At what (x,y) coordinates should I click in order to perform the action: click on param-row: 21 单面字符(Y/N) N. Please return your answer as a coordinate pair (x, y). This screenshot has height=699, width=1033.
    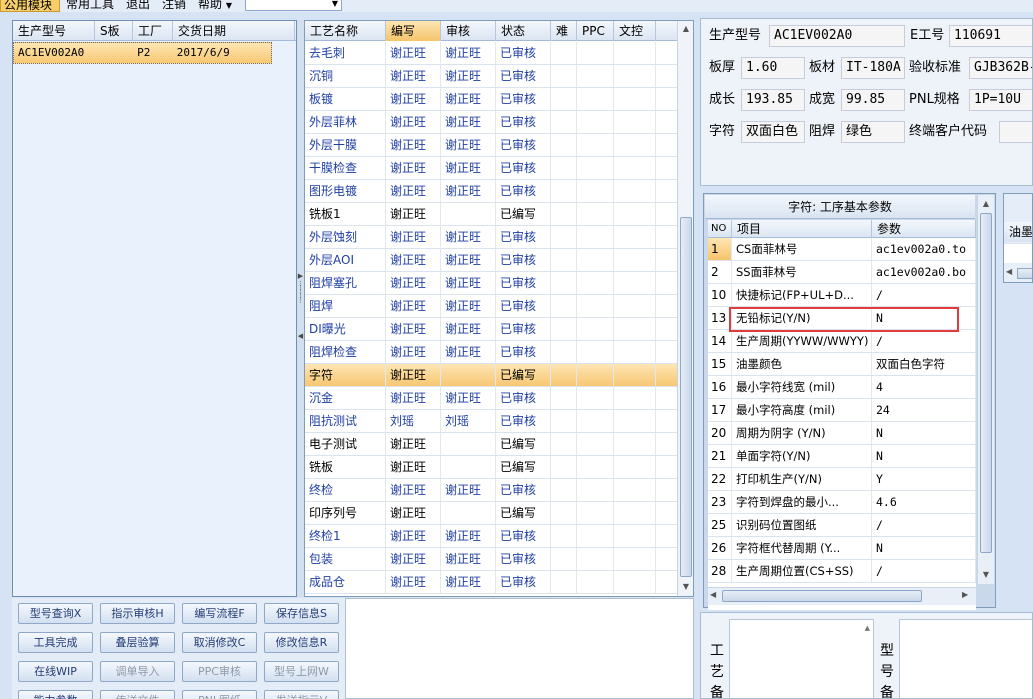
    Looking at the image, I should click on (842, 456).